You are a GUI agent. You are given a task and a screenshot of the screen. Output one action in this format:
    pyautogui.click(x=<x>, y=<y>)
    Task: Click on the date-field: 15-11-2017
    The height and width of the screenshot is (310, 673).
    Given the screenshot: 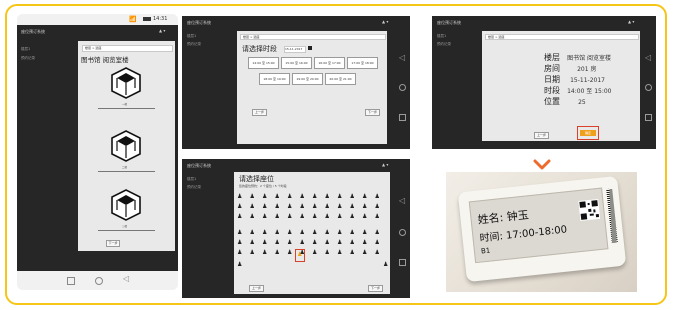 What is the action you would take?
    pyautogui.click(x=295, y=49)
    